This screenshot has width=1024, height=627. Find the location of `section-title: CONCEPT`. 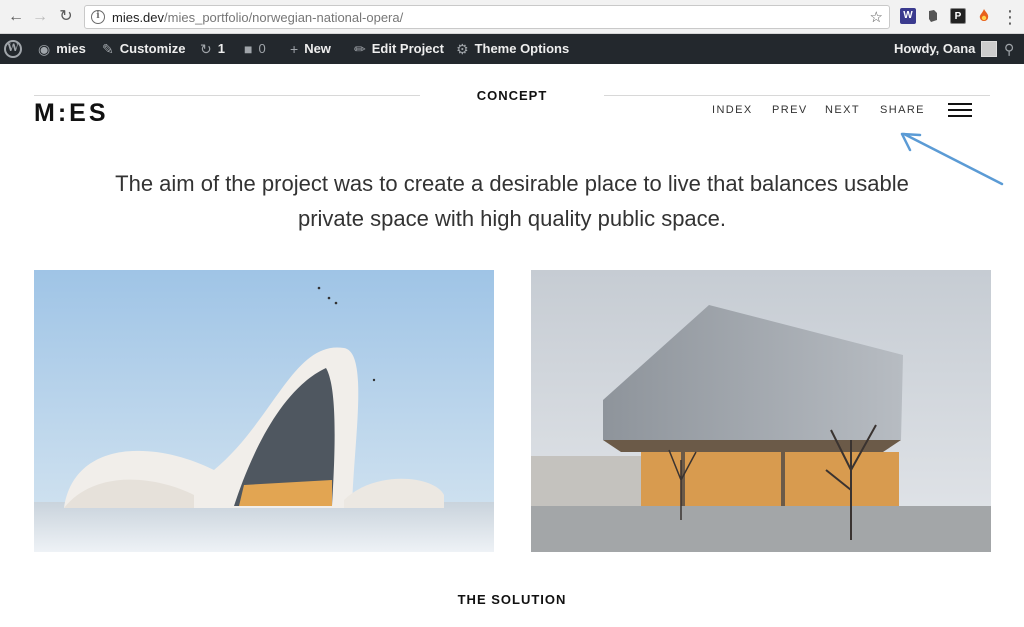

section-title: CONCEPT is located at coordinates (512, 95).